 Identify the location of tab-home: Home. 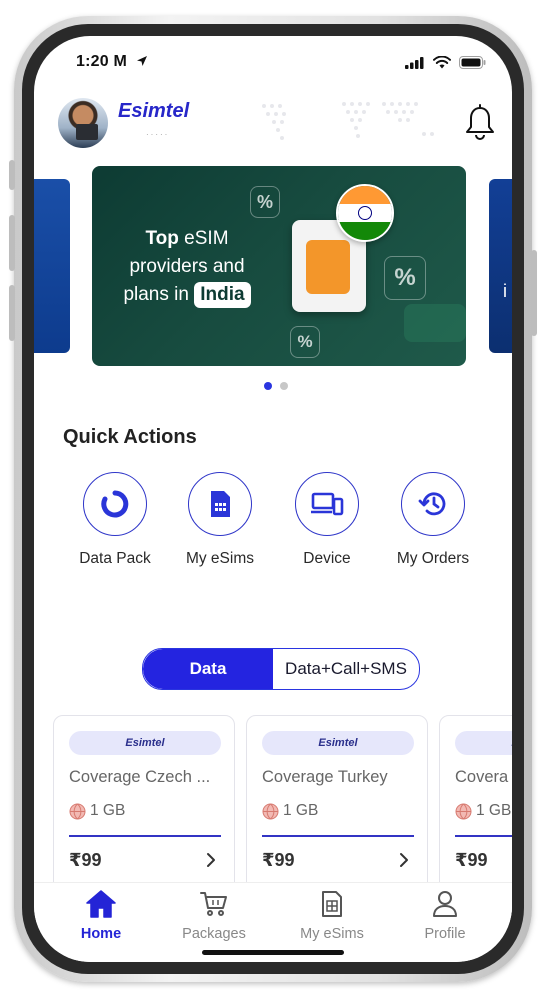
(101, 915).